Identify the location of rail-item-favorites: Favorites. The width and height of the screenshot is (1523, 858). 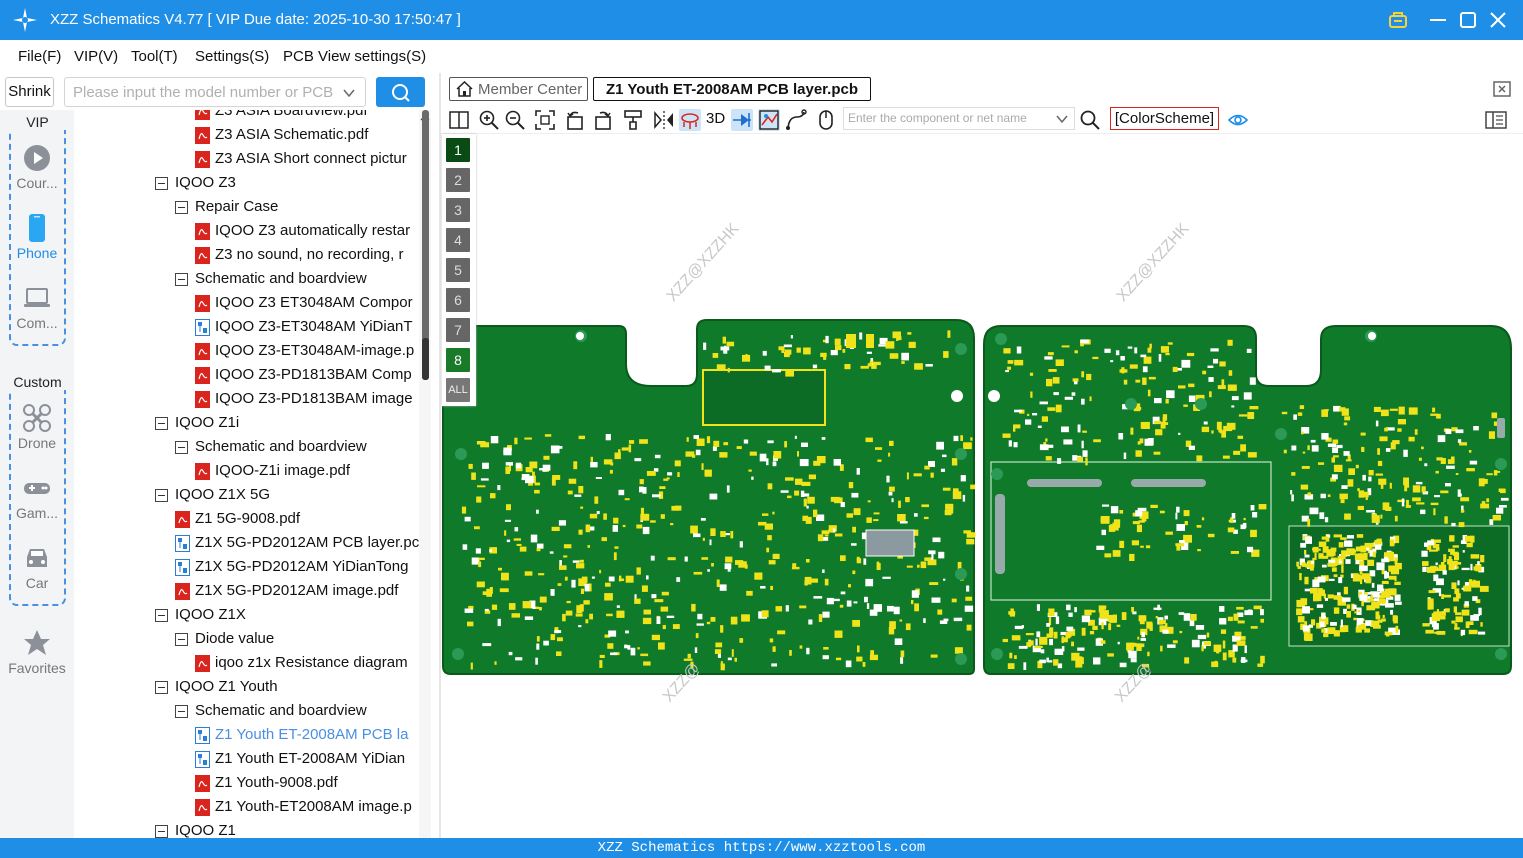
(37, 652).